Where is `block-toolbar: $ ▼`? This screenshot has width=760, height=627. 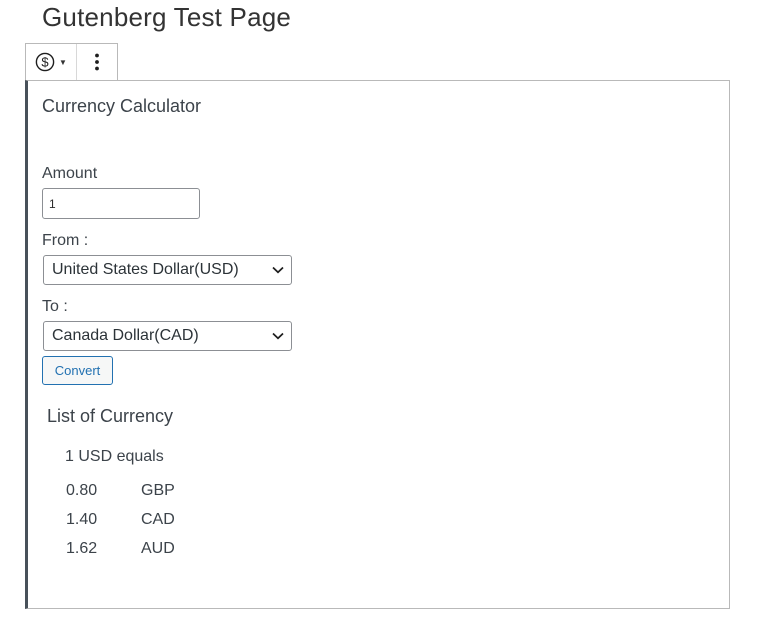 block-toolbar: $ ▼ is located at coordinates (71, 61).